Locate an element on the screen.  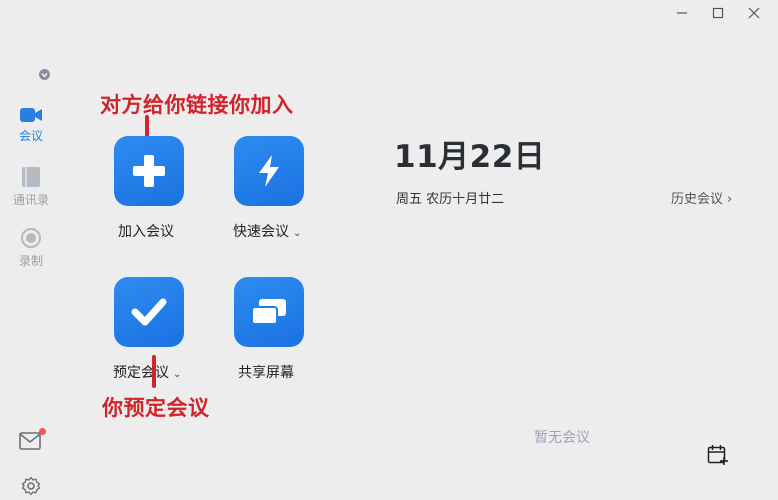
avatar-status-badge is located at coordinates (44, 74).